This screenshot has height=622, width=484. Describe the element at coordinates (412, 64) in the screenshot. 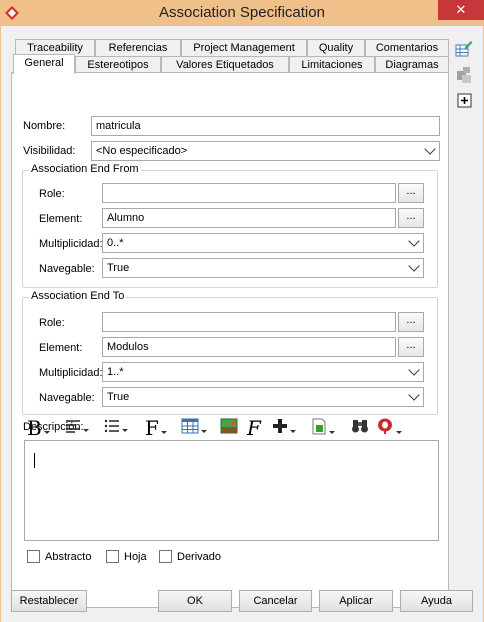

I see `tab-diagramas: Diagramas` at that location.